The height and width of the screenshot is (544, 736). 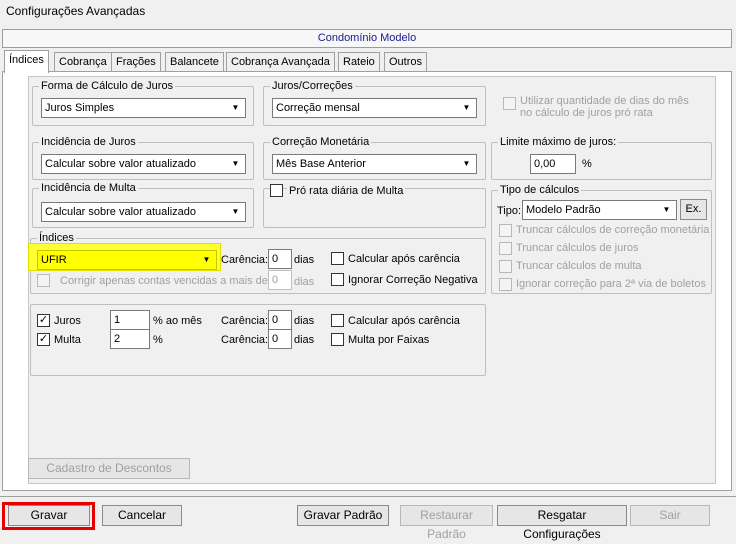 I want to click on indices-calcular-apos-checkbox, so click(x=337, y=258).